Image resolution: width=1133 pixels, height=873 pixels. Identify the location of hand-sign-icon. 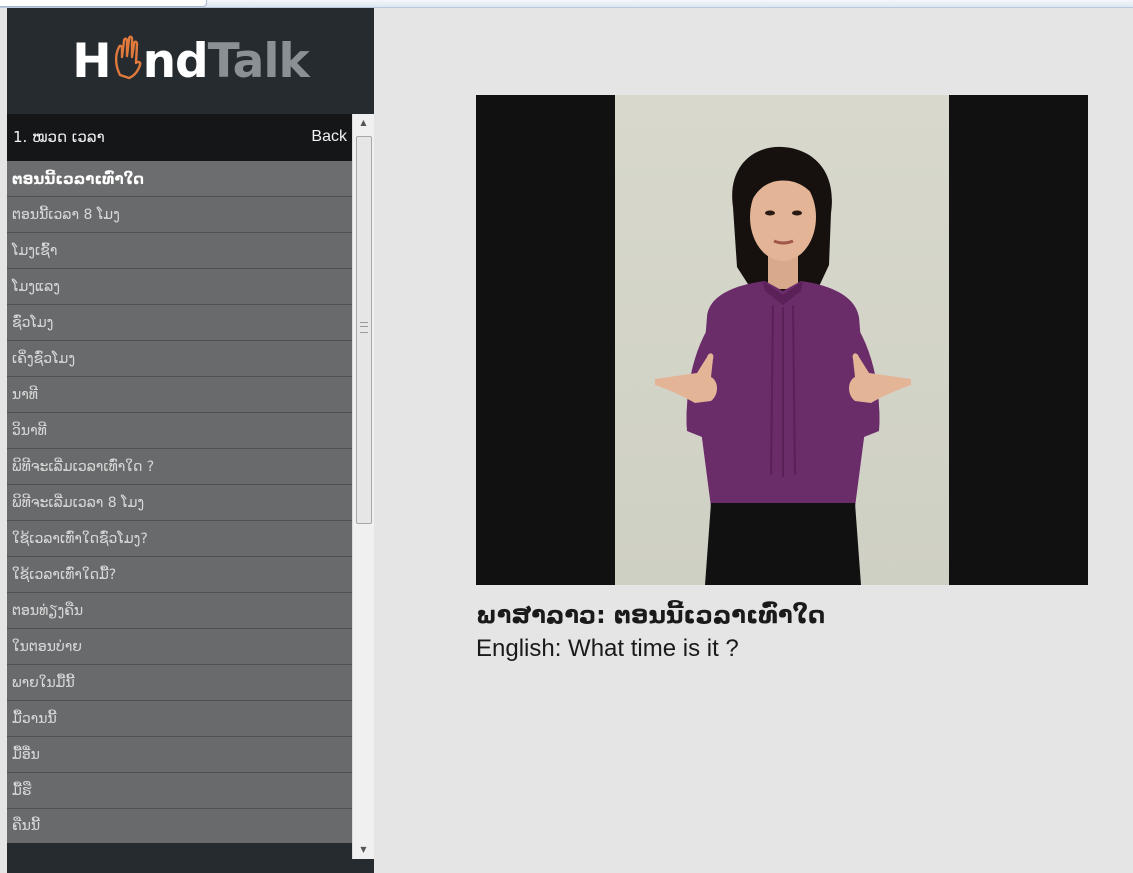
(127, 58).